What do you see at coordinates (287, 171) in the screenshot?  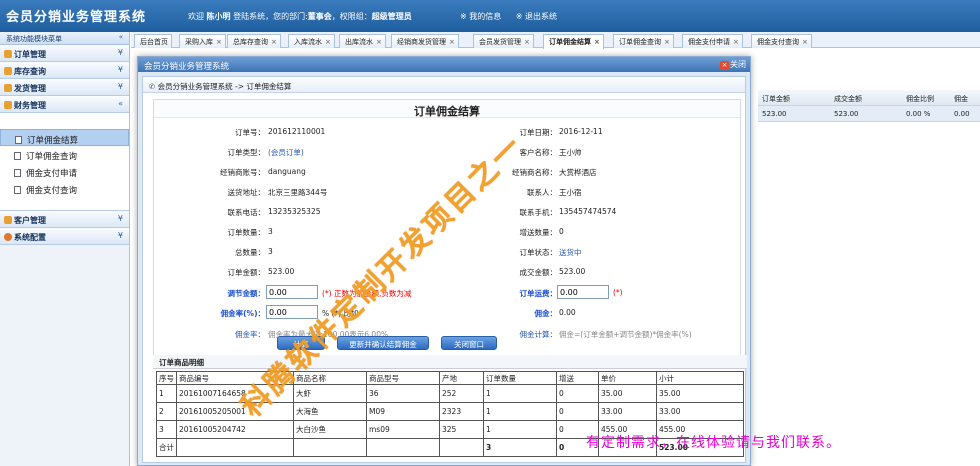 I see `dealer-account: danguang` at bounding box center [287, 171].